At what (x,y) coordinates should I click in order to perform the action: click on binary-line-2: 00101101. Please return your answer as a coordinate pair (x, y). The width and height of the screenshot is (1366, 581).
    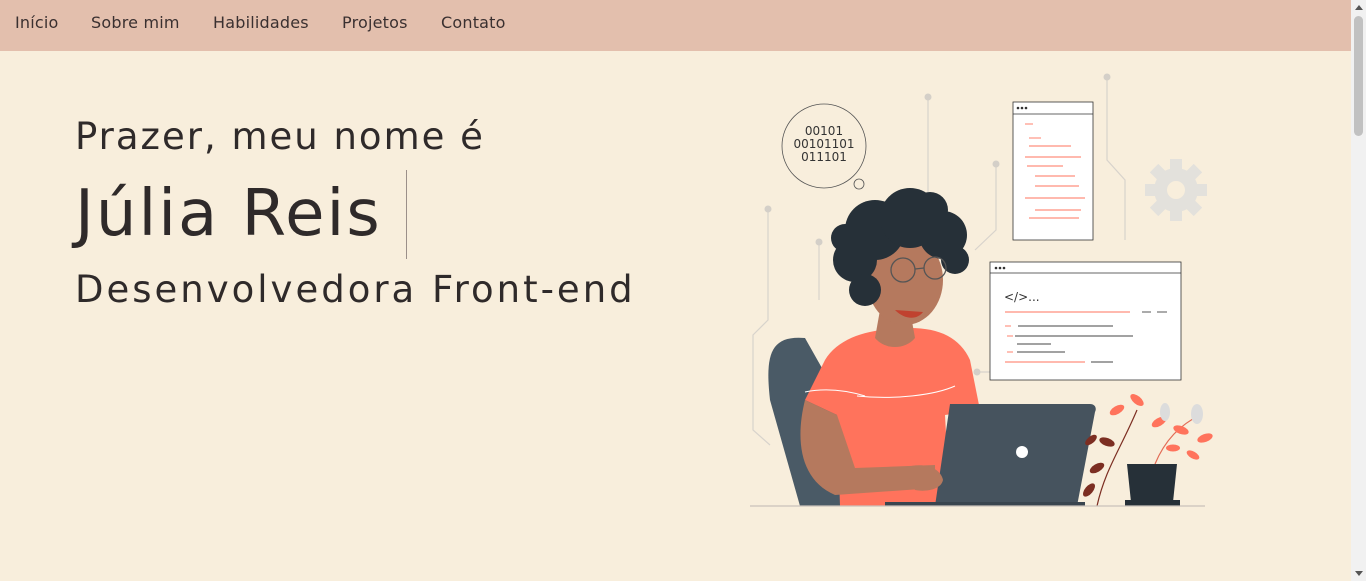
    Looking at the image, I should click on (823, 144).